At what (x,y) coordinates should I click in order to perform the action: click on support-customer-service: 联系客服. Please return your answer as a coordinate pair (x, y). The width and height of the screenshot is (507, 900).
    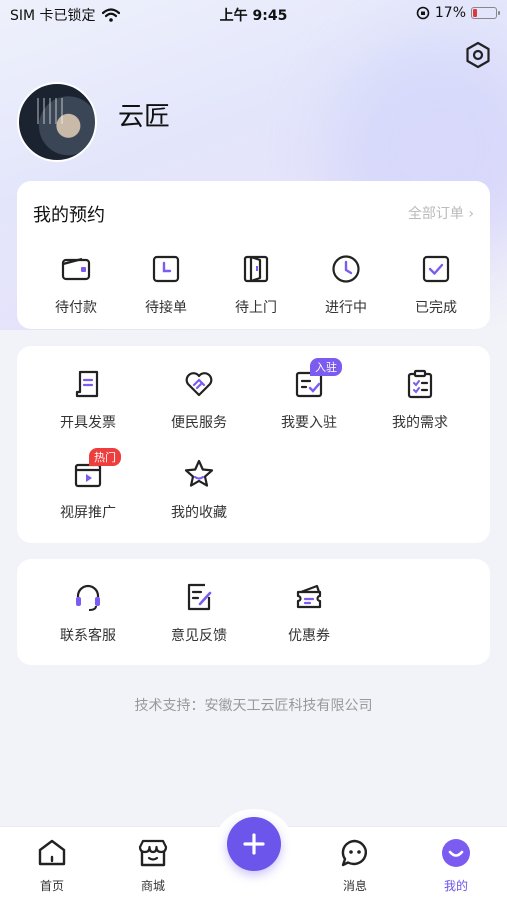
    Looking at the image, I should click on (88, 613).